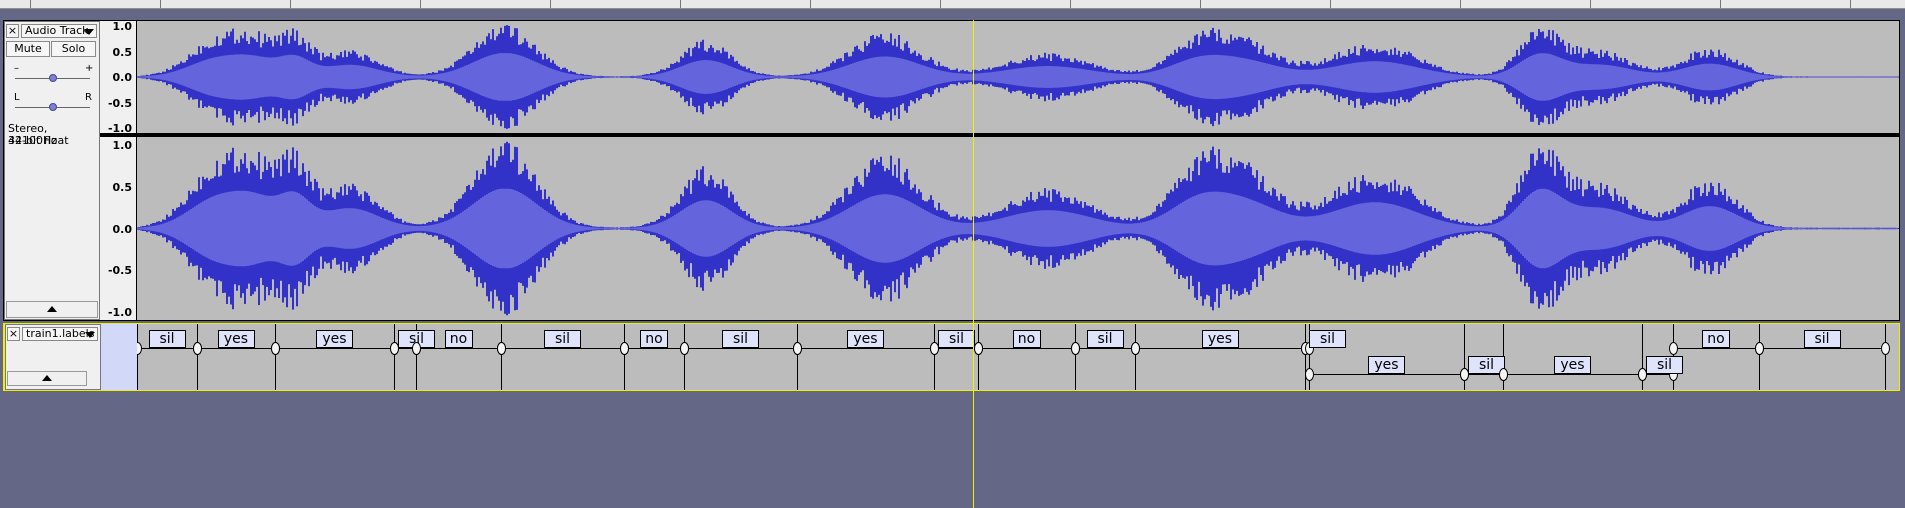  I want to click on label-track-name-menu: train1.labels, so click(60, 334).